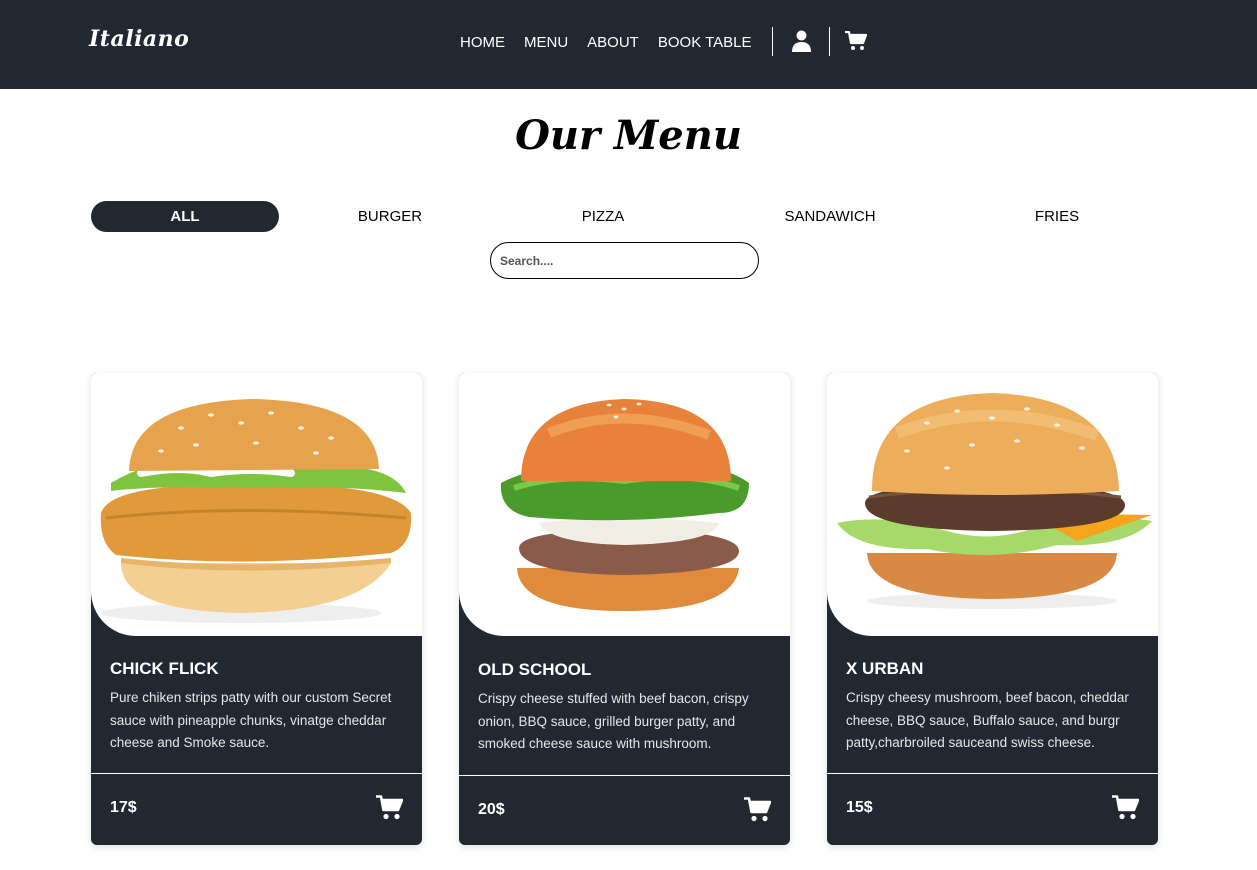  What do you see at coordinates (624, 260) in the screenshot?
I see `search-input` at bounding box center [624, 260].